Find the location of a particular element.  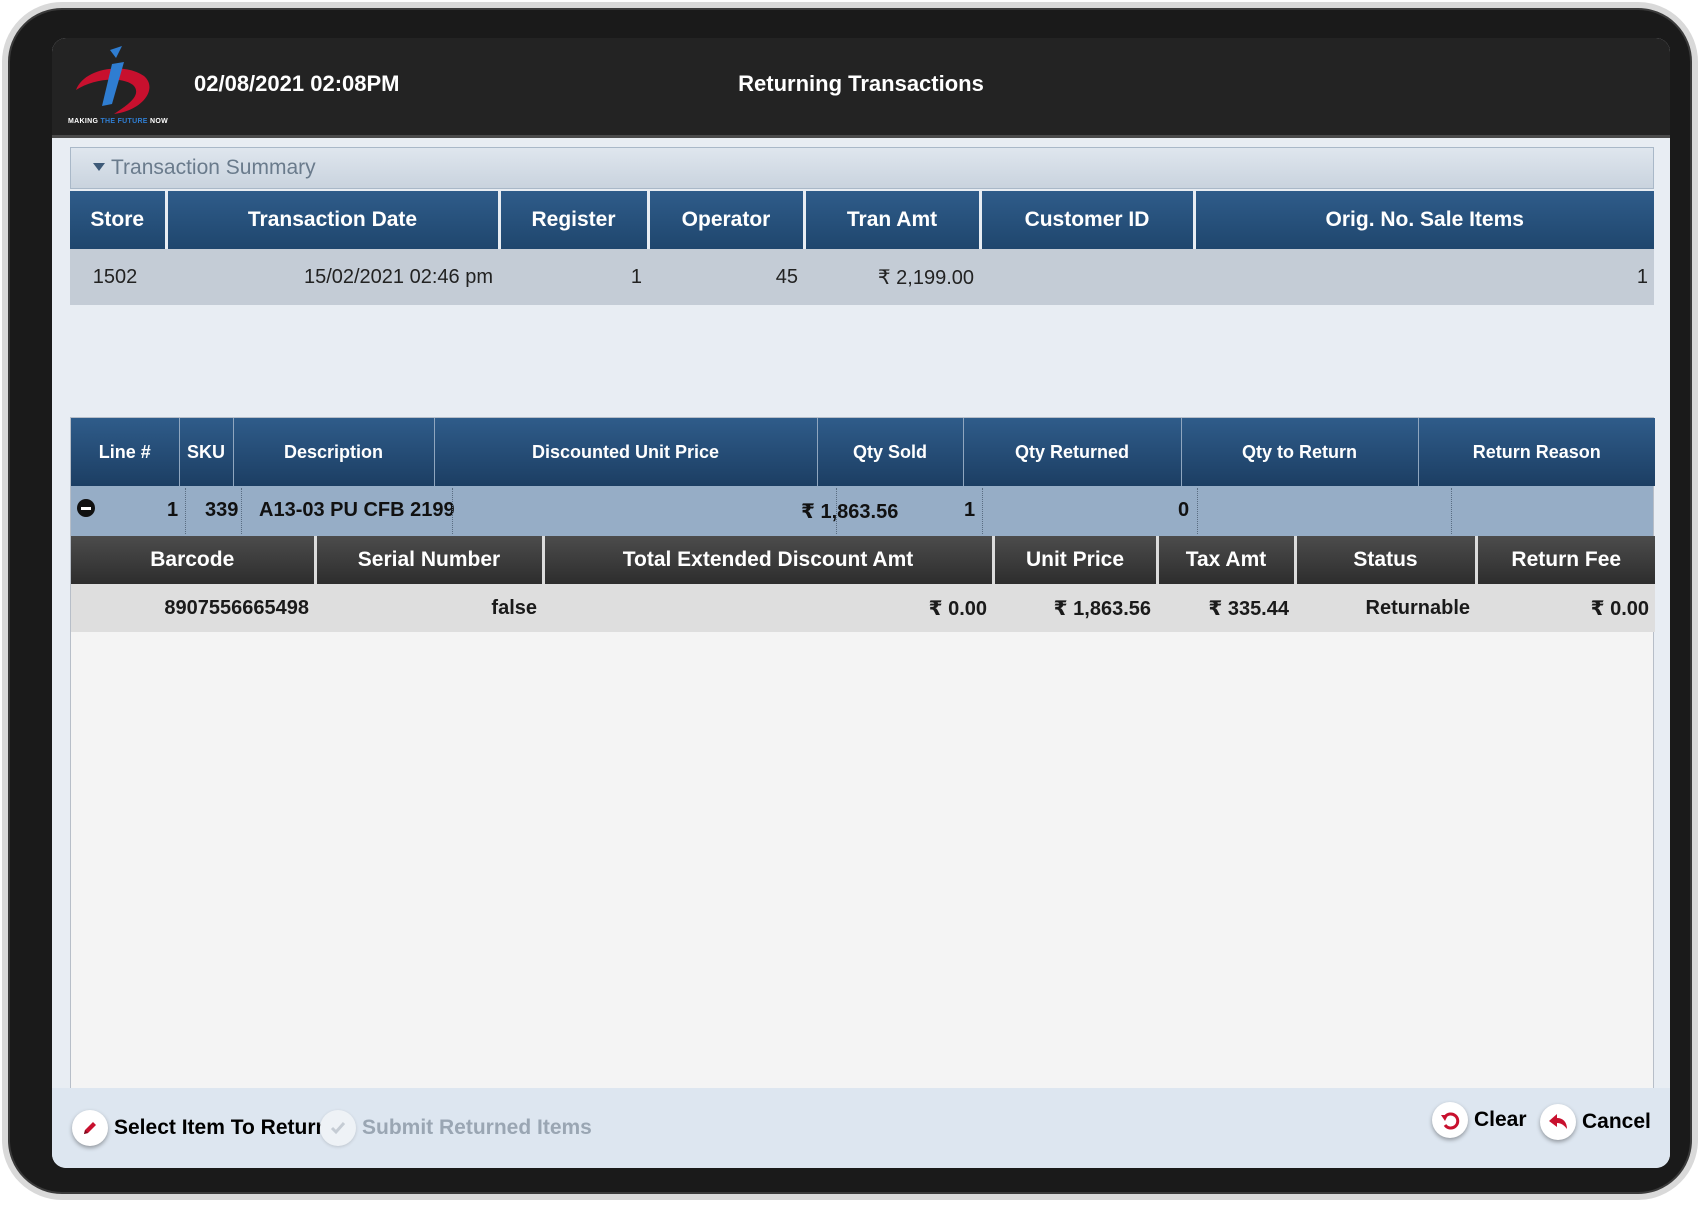

cell-register: 1 is located at coordinates (573, 277).